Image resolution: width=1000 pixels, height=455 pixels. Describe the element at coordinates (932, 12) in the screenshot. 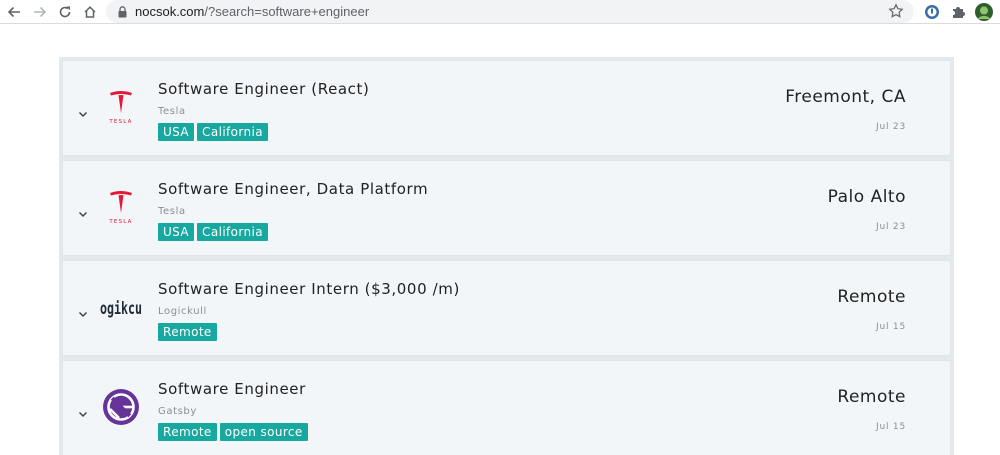

I see `extension-icon` at that location.